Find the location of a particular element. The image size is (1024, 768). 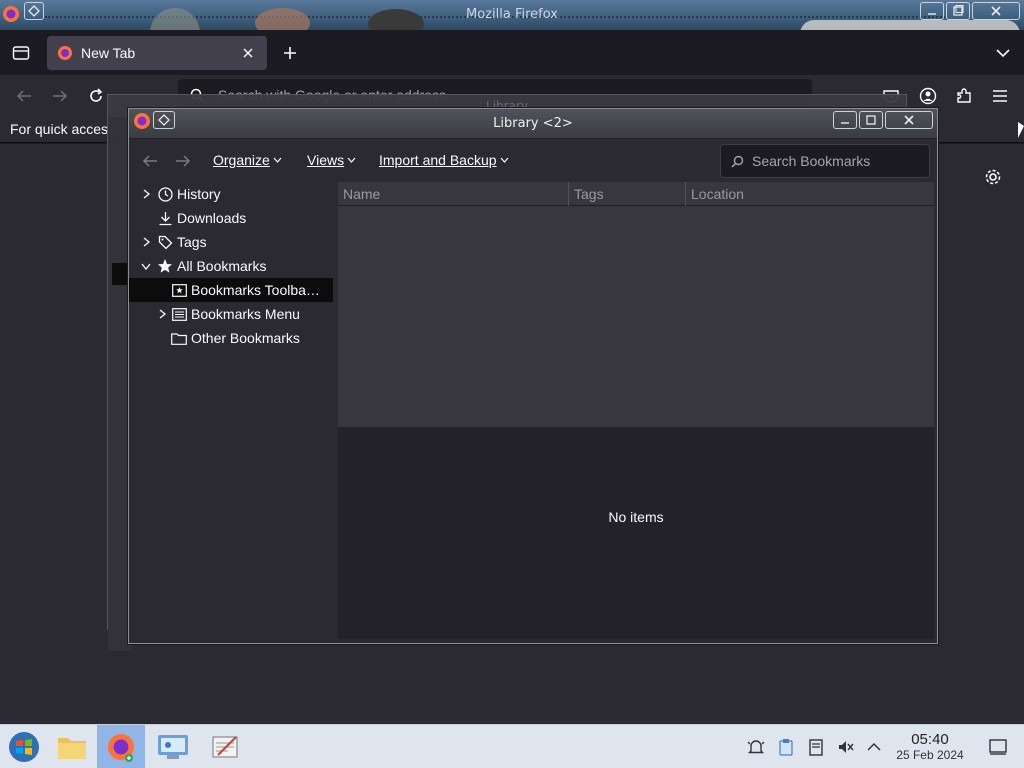

search-icon is located at coordinates (737, 161).